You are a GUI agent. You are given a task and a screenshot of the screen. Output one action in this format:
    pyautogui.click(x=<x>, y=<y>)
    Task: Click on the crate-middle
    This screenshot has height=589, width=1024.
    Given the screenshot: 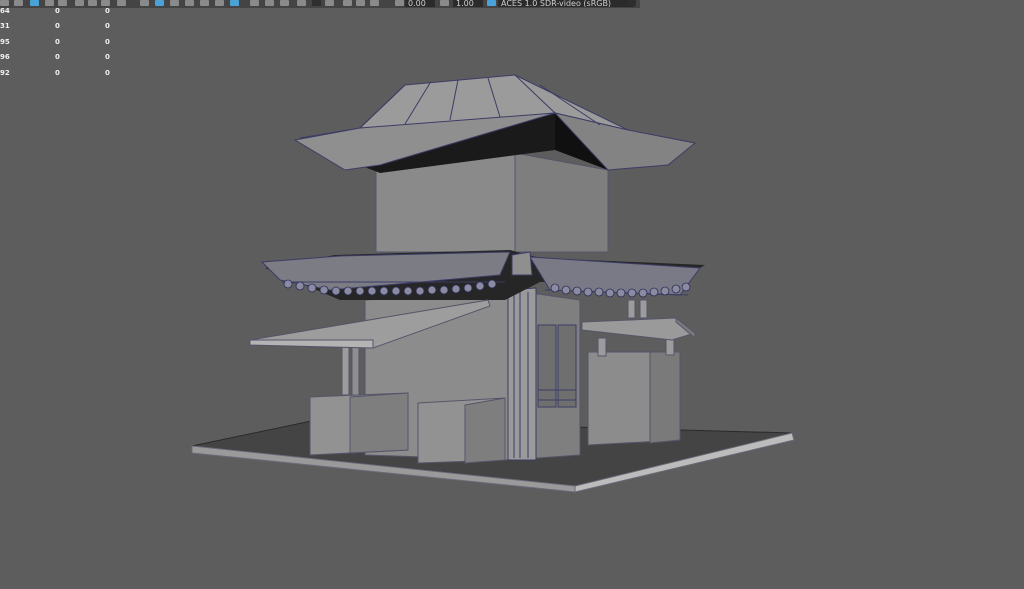 What is the action you would take?
    pyautogui.click(x=461, y=430)
    